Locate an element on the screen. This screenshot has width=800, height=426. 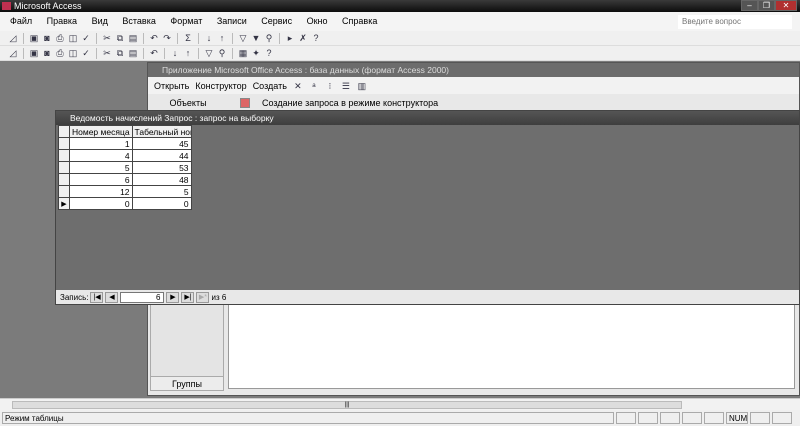
title-bar: Microsoft Access – ❐ ✕ is located at coordinates (400, 6).